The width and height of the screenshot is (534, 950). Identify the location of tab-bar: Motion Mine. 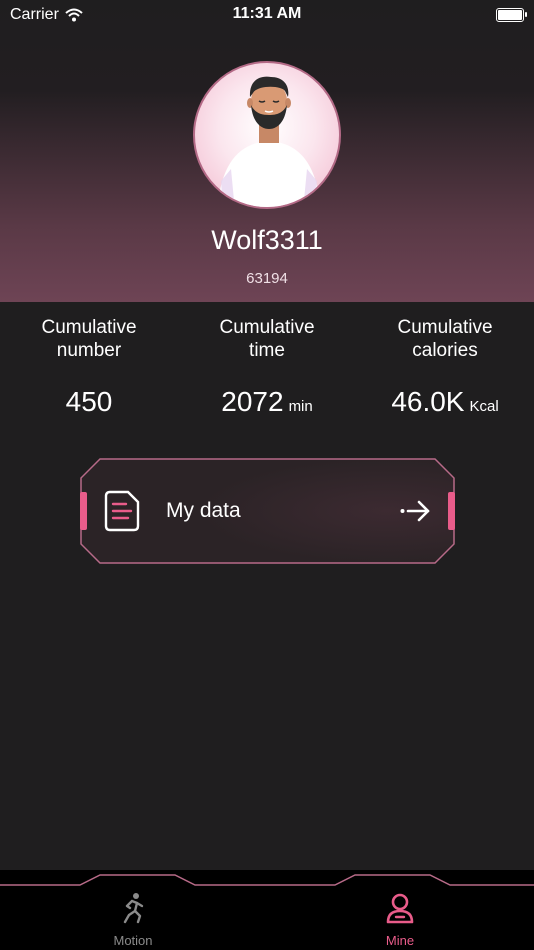
(267, 910).